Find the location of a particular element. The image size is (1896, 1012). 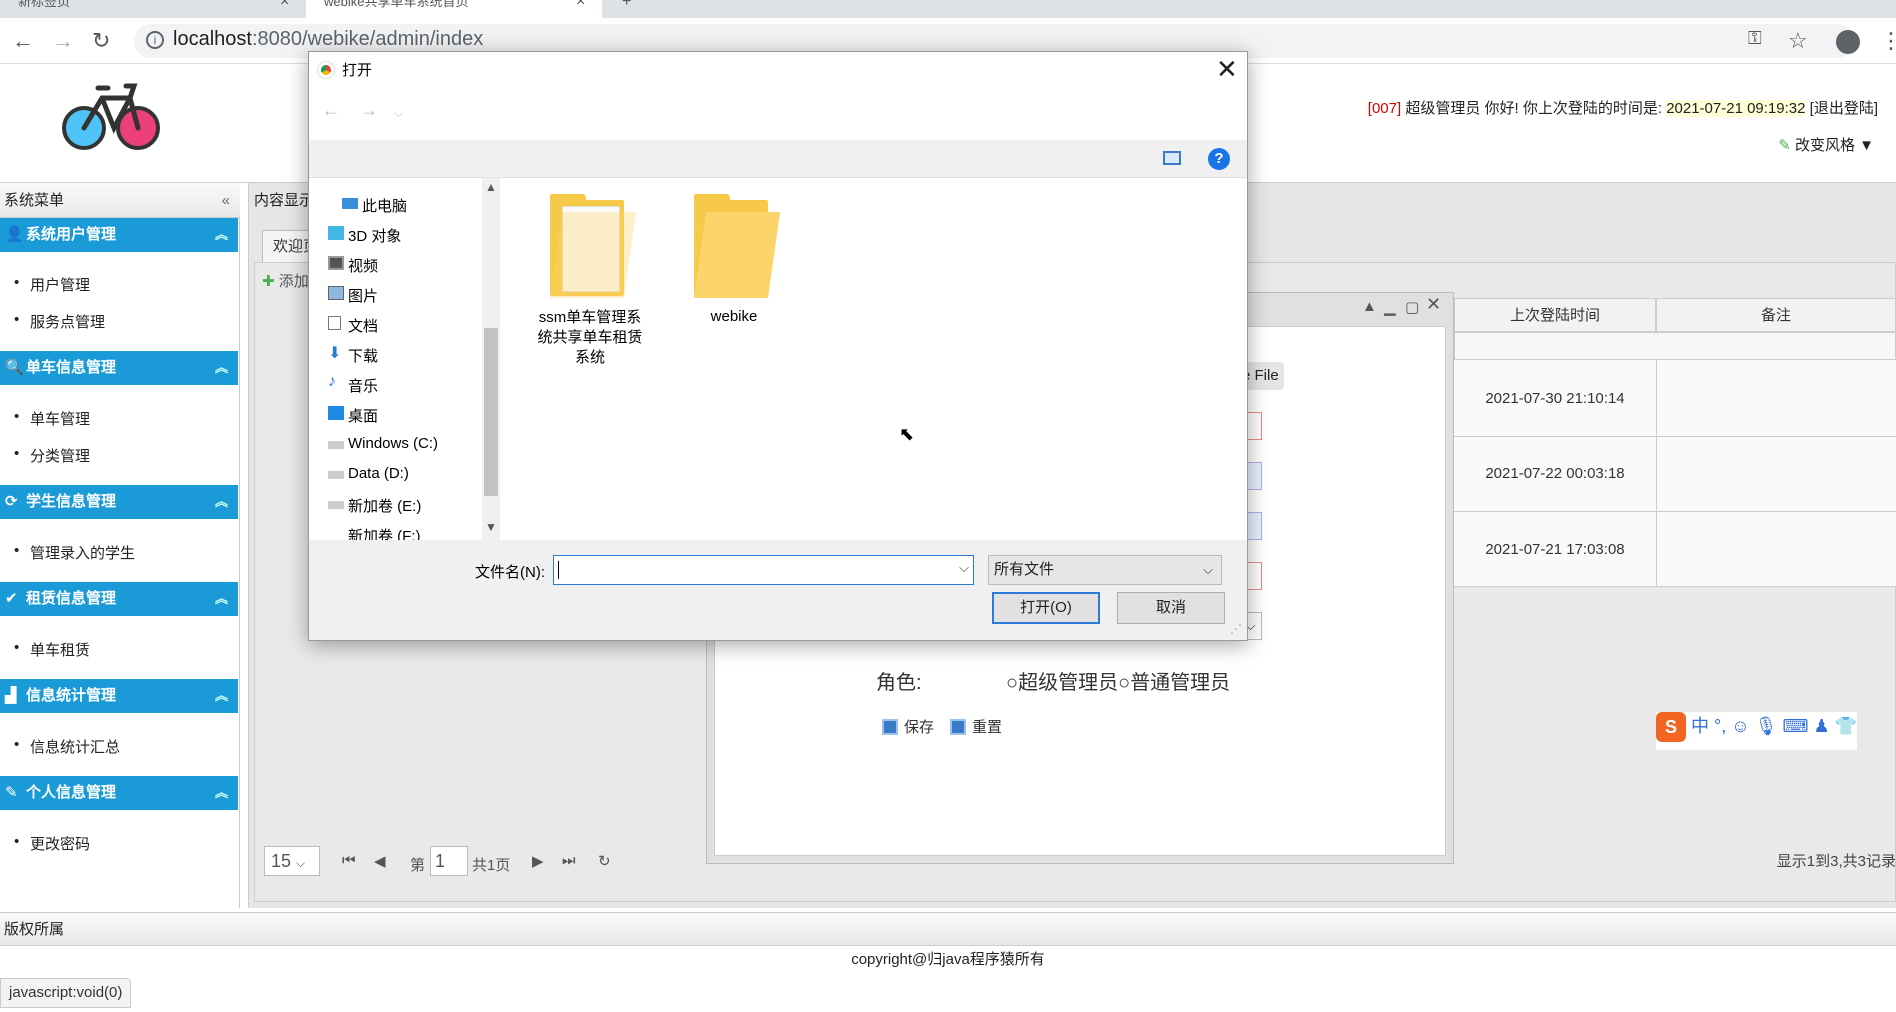

scroll-thumb is located at coordinates (491, 412).